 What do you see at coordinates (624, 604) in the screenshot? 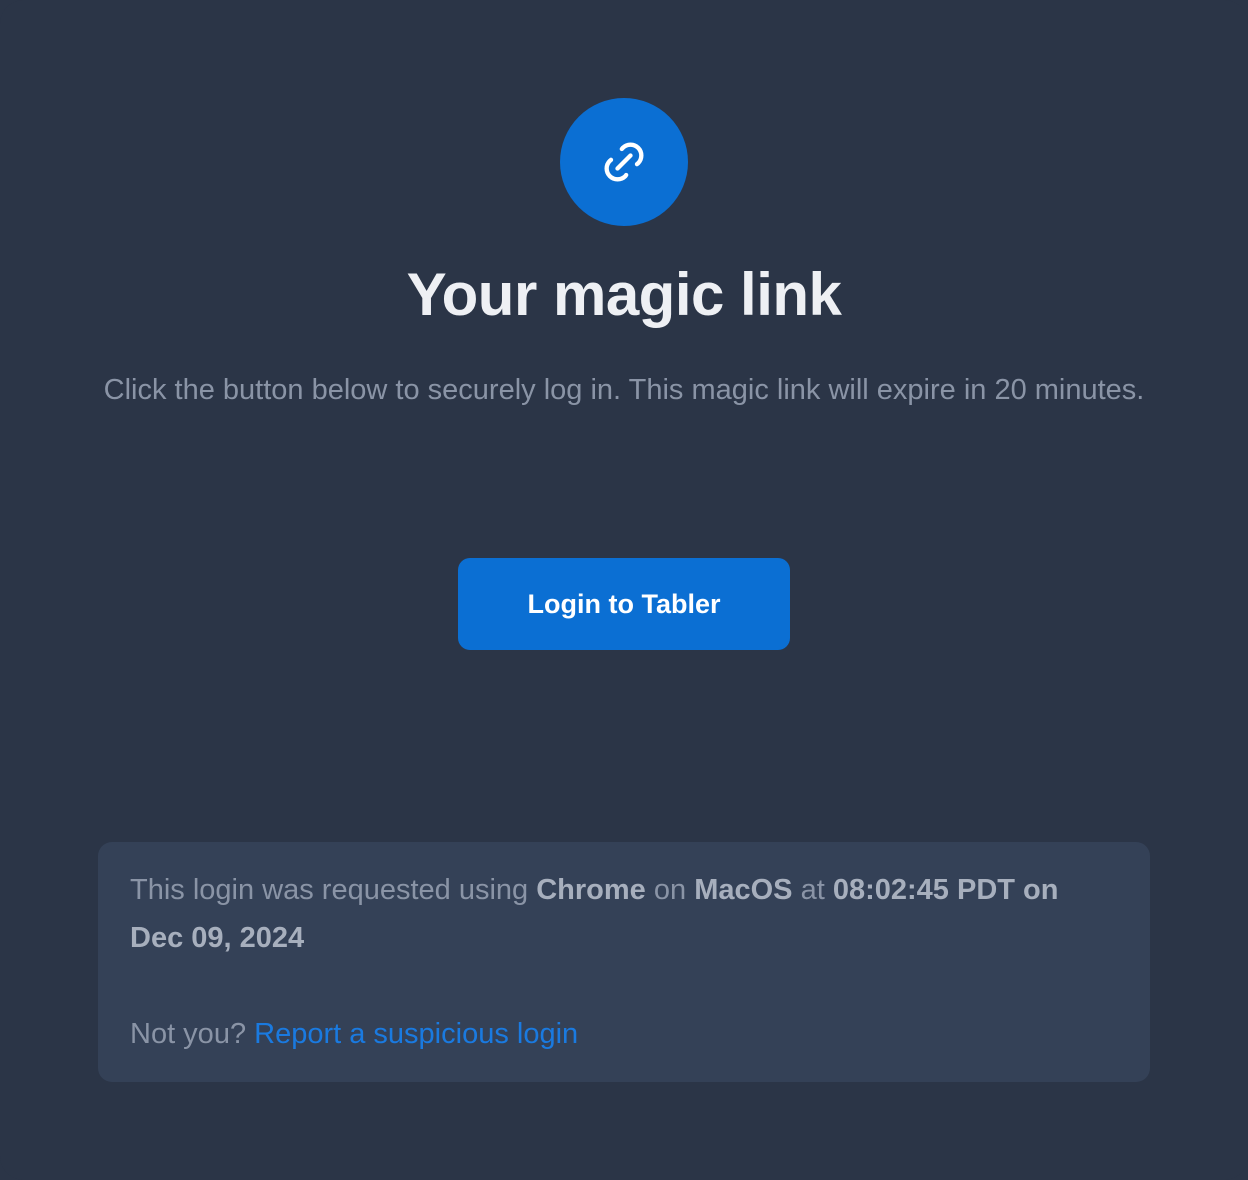
I see `login-button: Login to Tabler` at bounding box center [624, 604].